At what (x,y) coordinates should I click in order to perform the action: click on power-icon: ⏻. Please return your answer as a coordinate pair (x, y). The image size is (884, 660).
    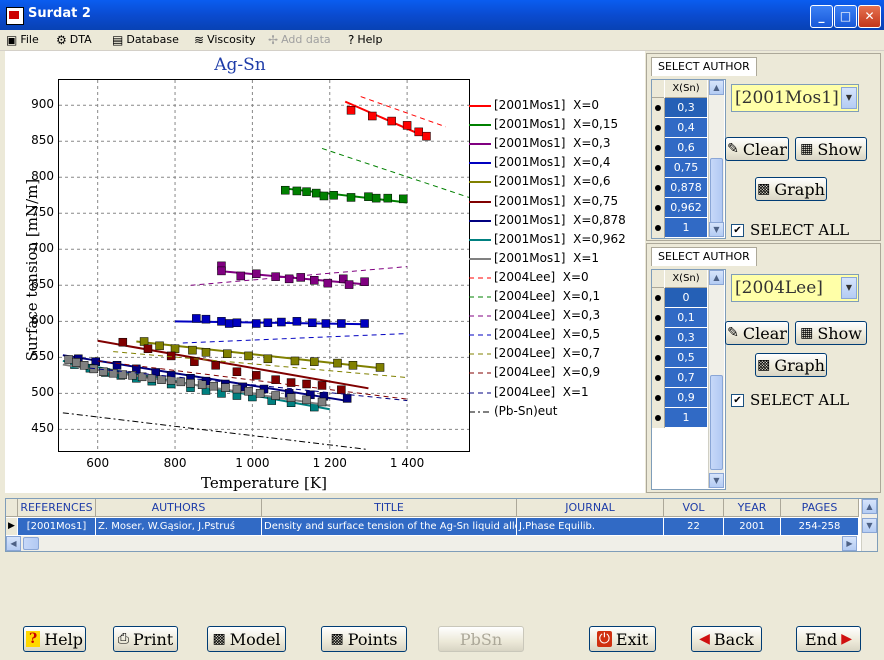
    Looking at the image, I should click on (604, 639).